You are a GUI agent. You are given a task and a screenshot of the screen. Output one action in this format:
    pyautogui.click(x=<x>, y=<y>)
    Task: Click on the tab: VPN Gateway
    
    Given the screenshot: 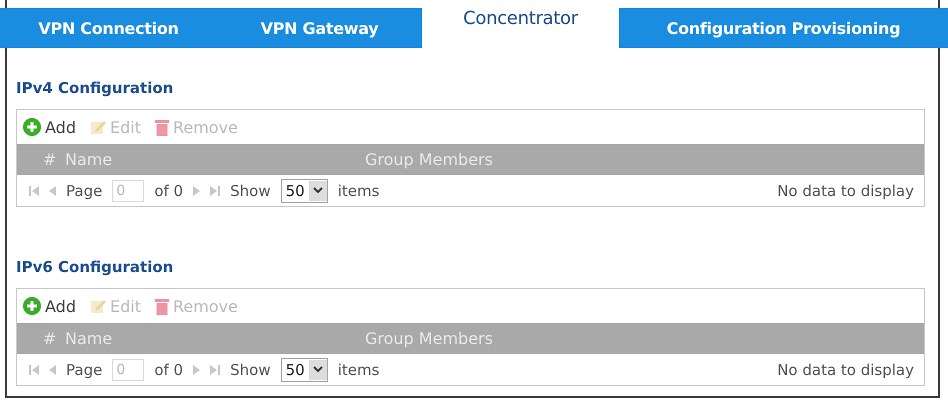 What is the action you would take?
    pyautogui.click(x=319, y=28)
    